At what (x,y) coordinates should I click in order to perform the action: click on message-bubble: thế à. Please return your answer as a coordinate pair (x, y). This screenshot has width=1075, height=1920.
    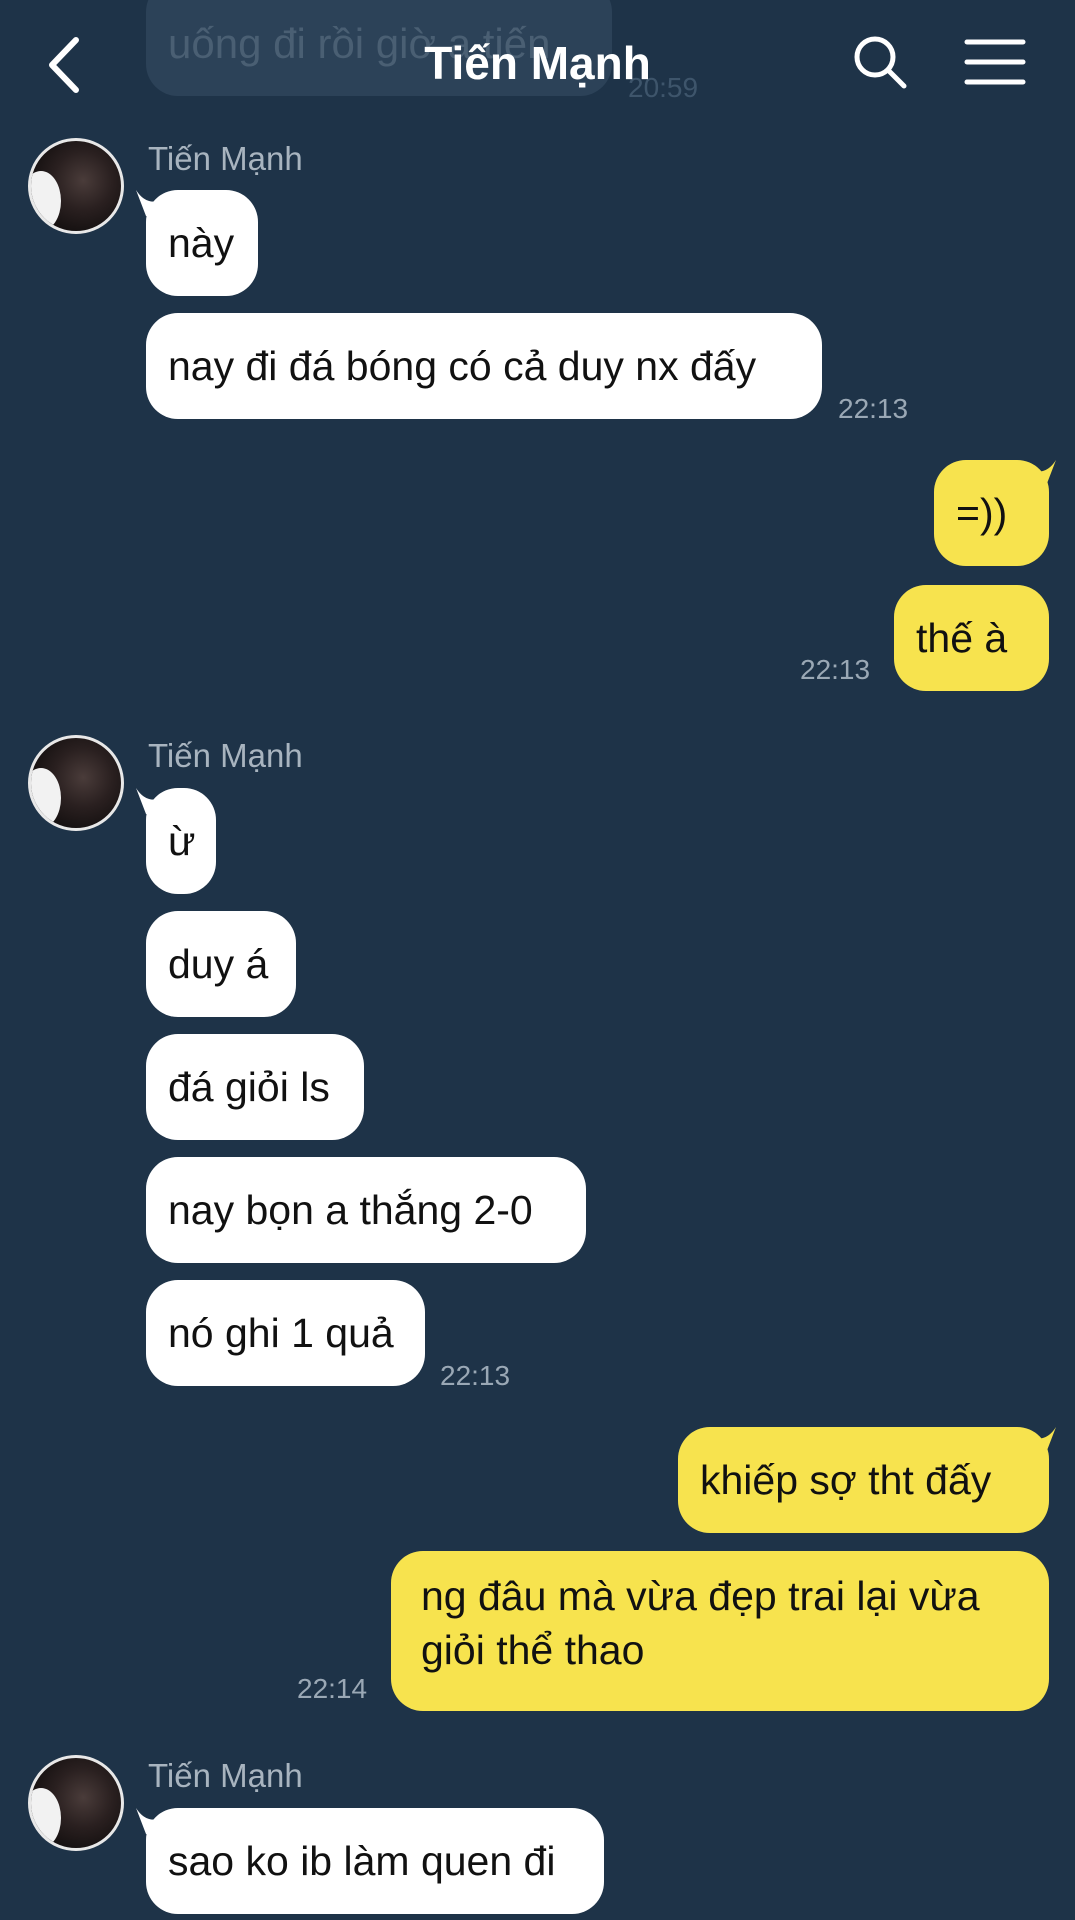
    Looking at the image, I should click on (971, 638).